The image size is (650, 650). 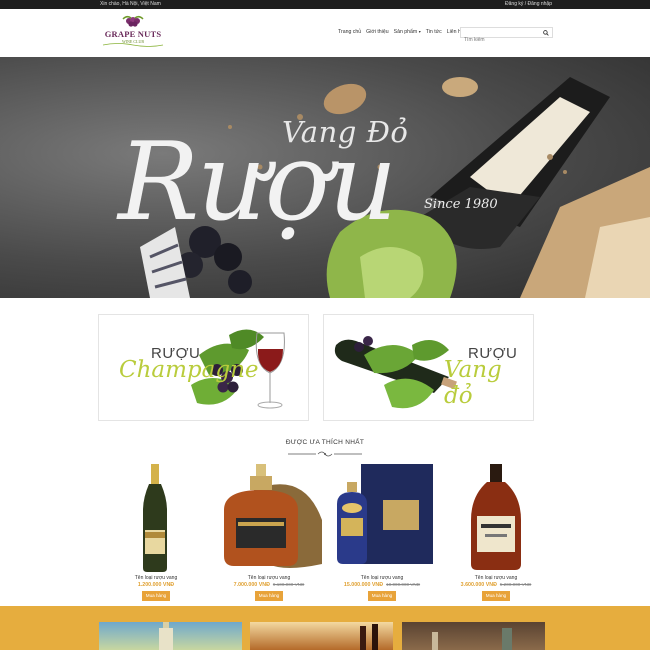 I want to click on nav-item-about: Giới thiệu, so click(x=377, y=32).